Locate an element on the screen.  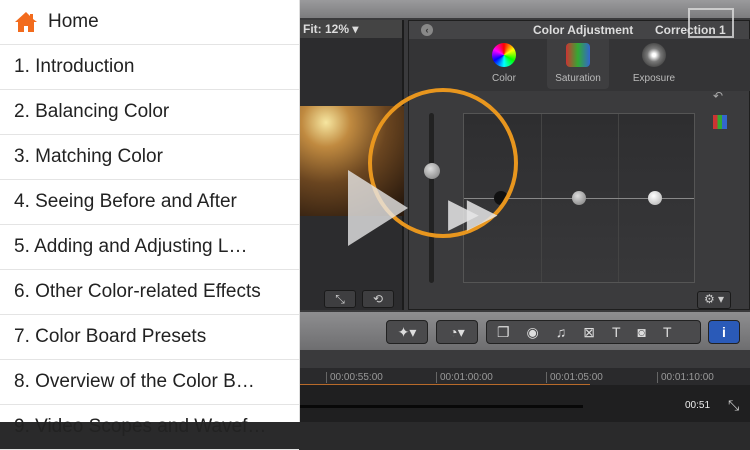
loop-icon: ⟲ is located at coordinates (378, 299).